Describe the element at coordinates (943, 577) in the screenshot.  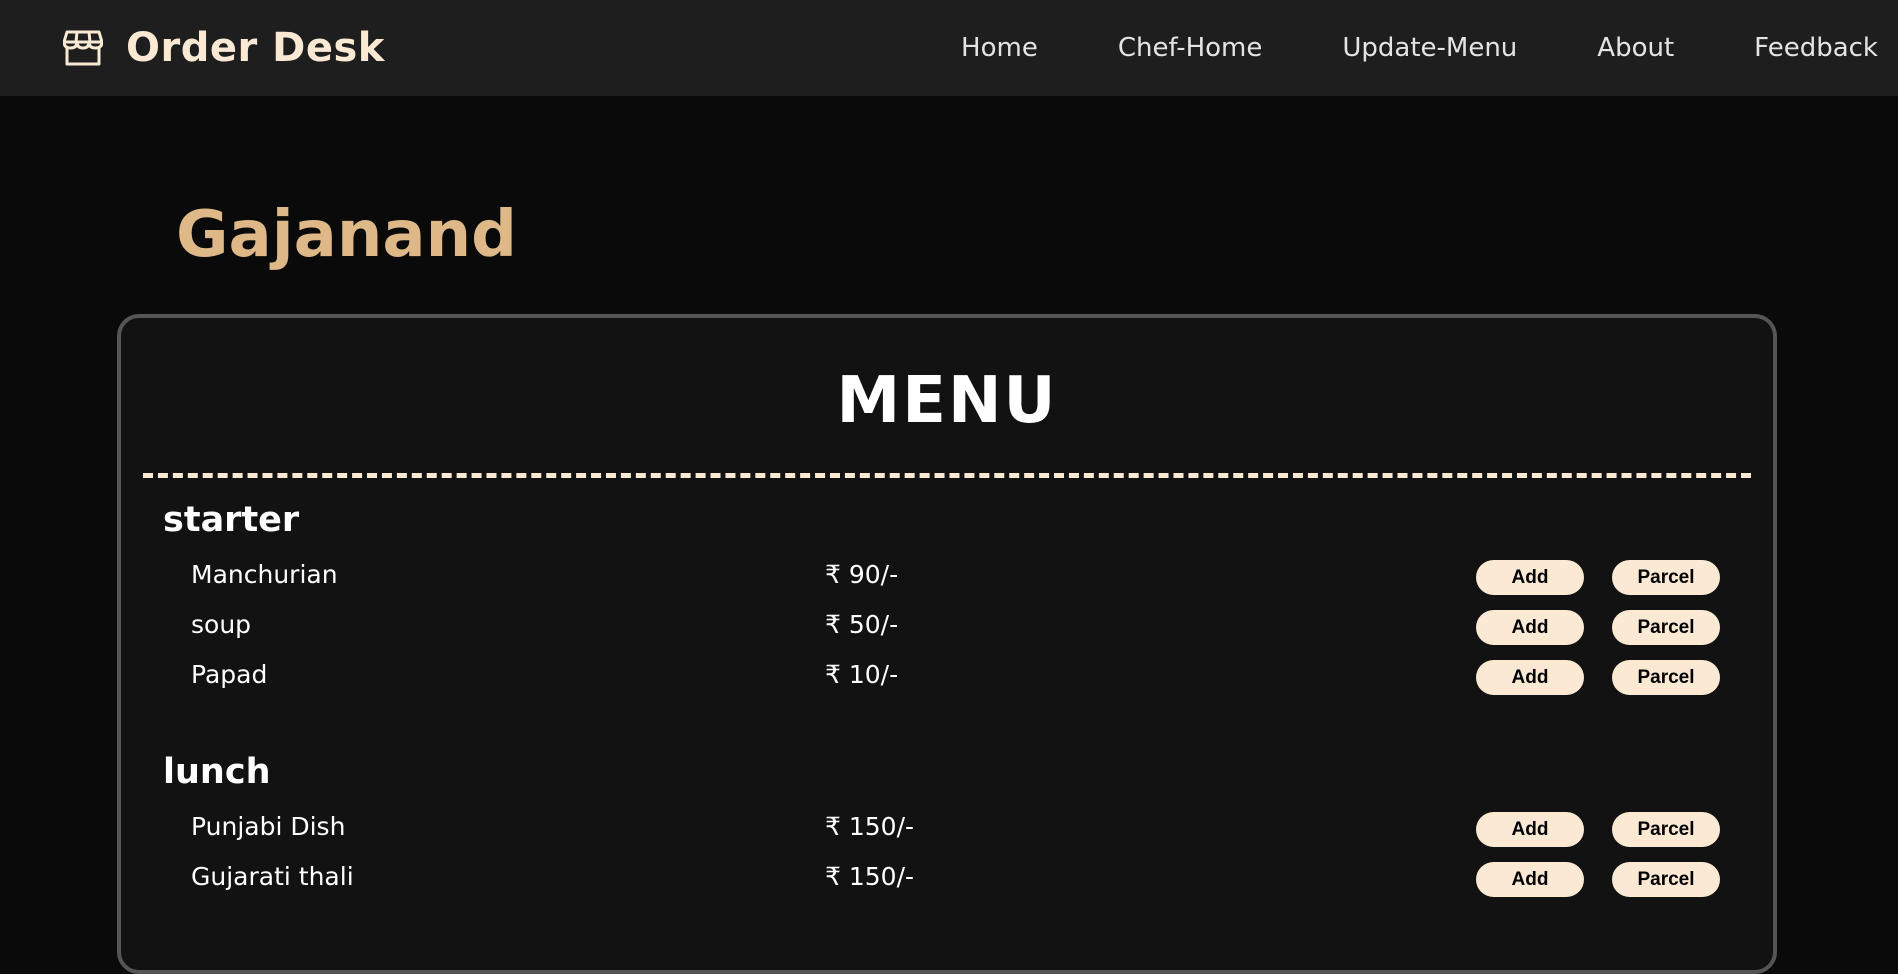
I see `menu-item-row: Manchurian ₹ 90/- Add Parcel` at that location.